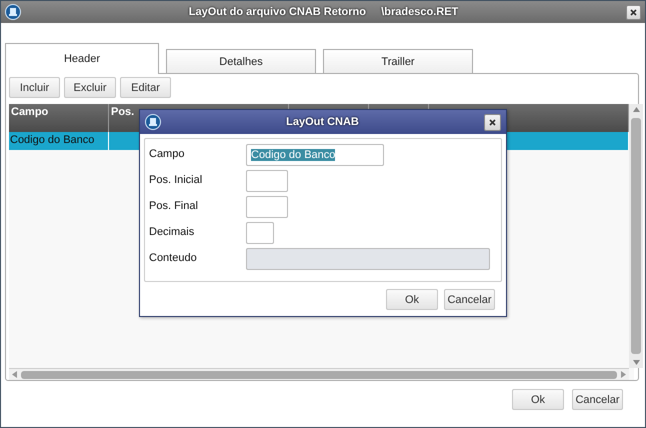 This screenshot has width=646, height=428. I want to click on left-arrow-icon, so click(14, 374).